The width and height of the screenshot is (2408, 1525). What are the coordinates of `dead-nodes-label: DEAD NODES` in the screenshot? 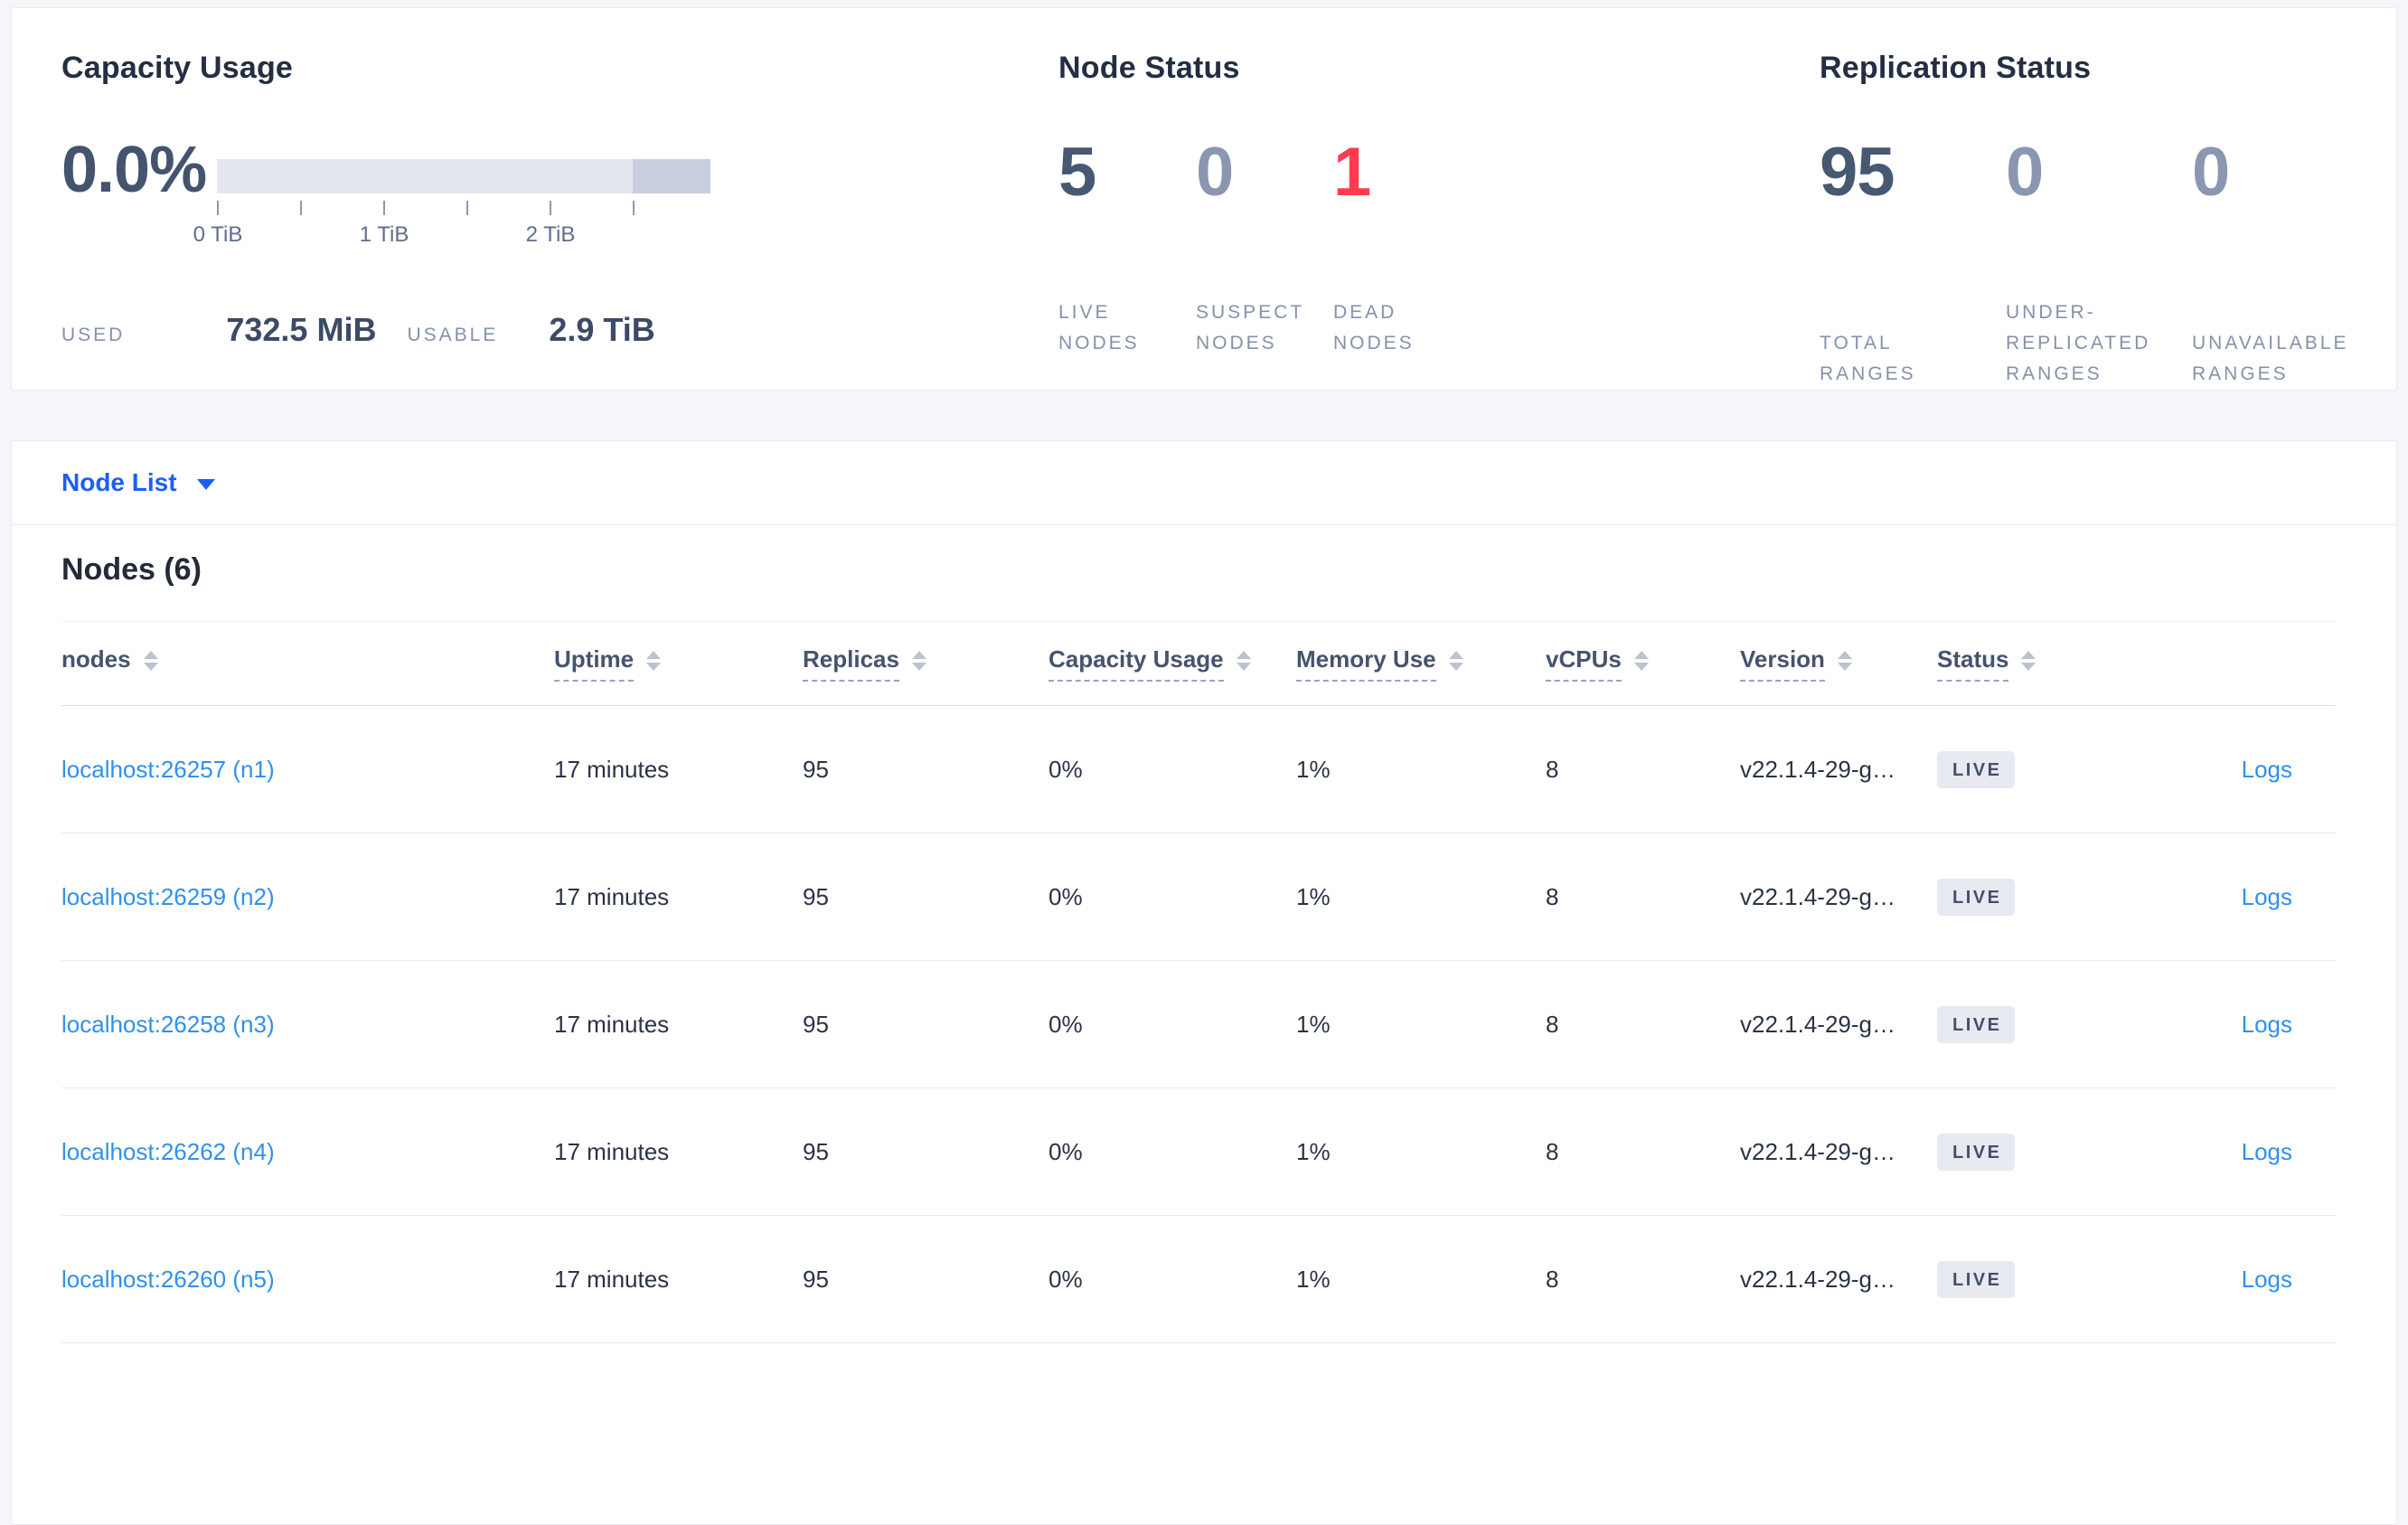 It's located at (1374, 327).